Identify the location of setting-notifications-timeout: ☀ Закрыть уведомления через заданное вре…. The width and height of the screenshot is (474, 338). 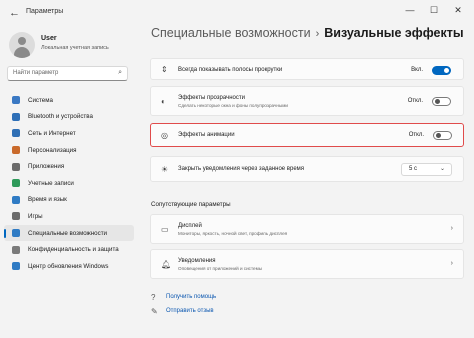
(307, 169).